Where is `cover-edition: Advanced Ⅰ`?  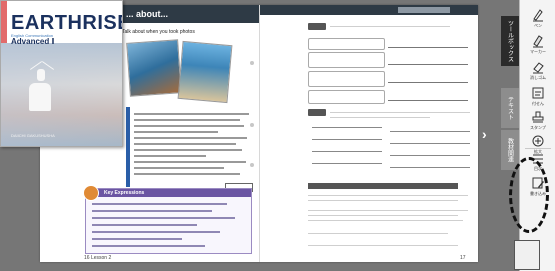 cover-edition: Advanced Ⅰ is located at coordinates (33, 41).